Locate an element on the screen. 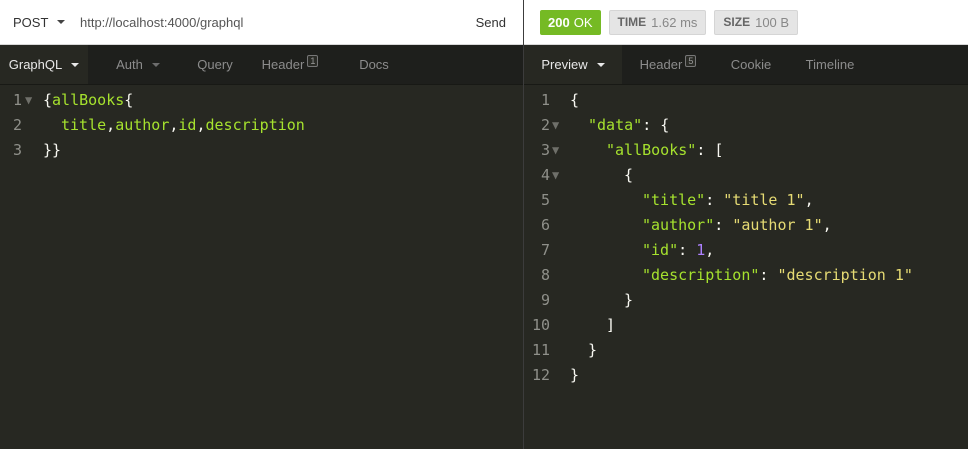 The image size is (968, 449). line-number: 12 is located at coordinates (540, 375).